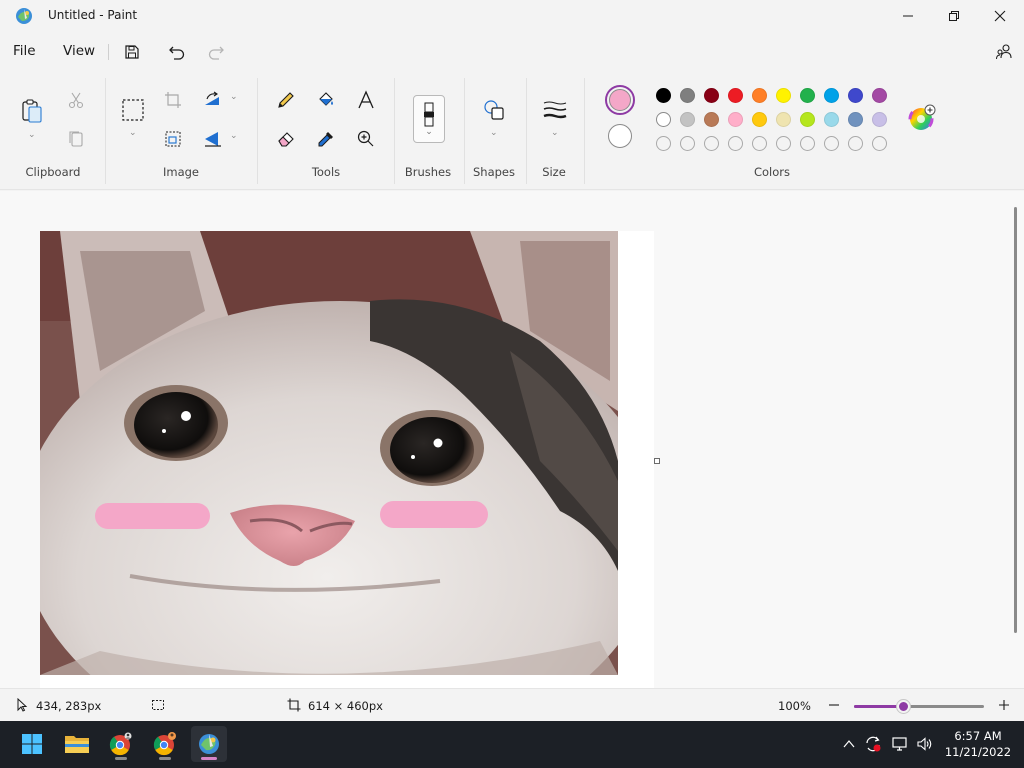  I want to click on vertical-scrollbar, so click(1015, 420).